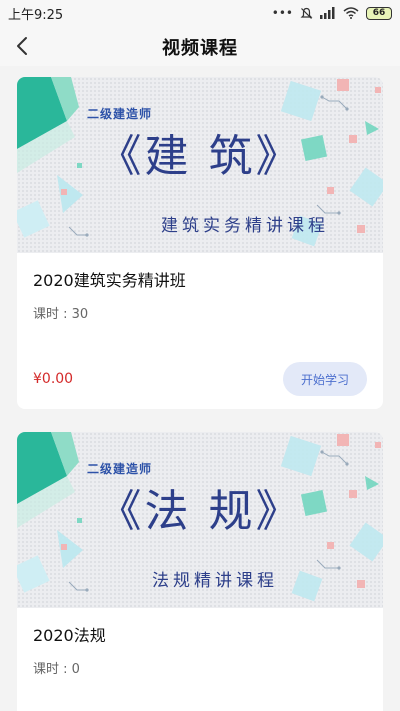 The width and height of the screenshot is (400, 711). Describe the element at coordinates (36, 15) in the screenshot. I see `status-time: 上午9:25` at that location.